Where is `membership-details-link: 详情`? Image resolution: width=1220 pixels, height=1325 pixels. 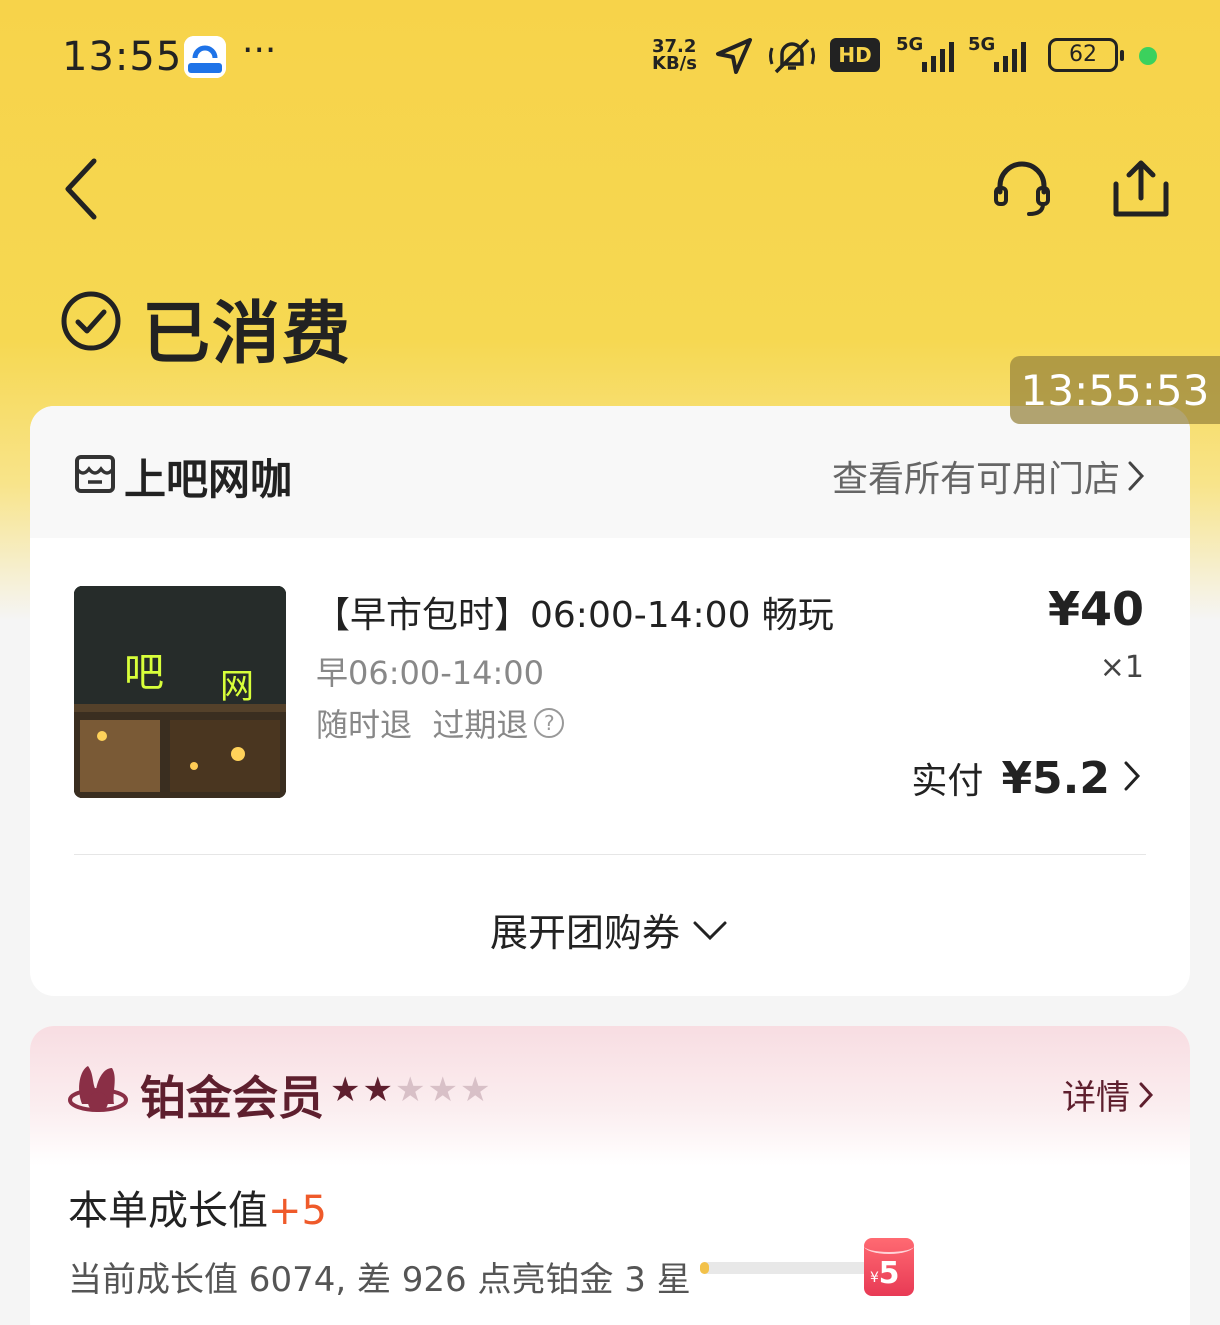 membership-details-link: 详情 is located at coordinates (1109, 1094).